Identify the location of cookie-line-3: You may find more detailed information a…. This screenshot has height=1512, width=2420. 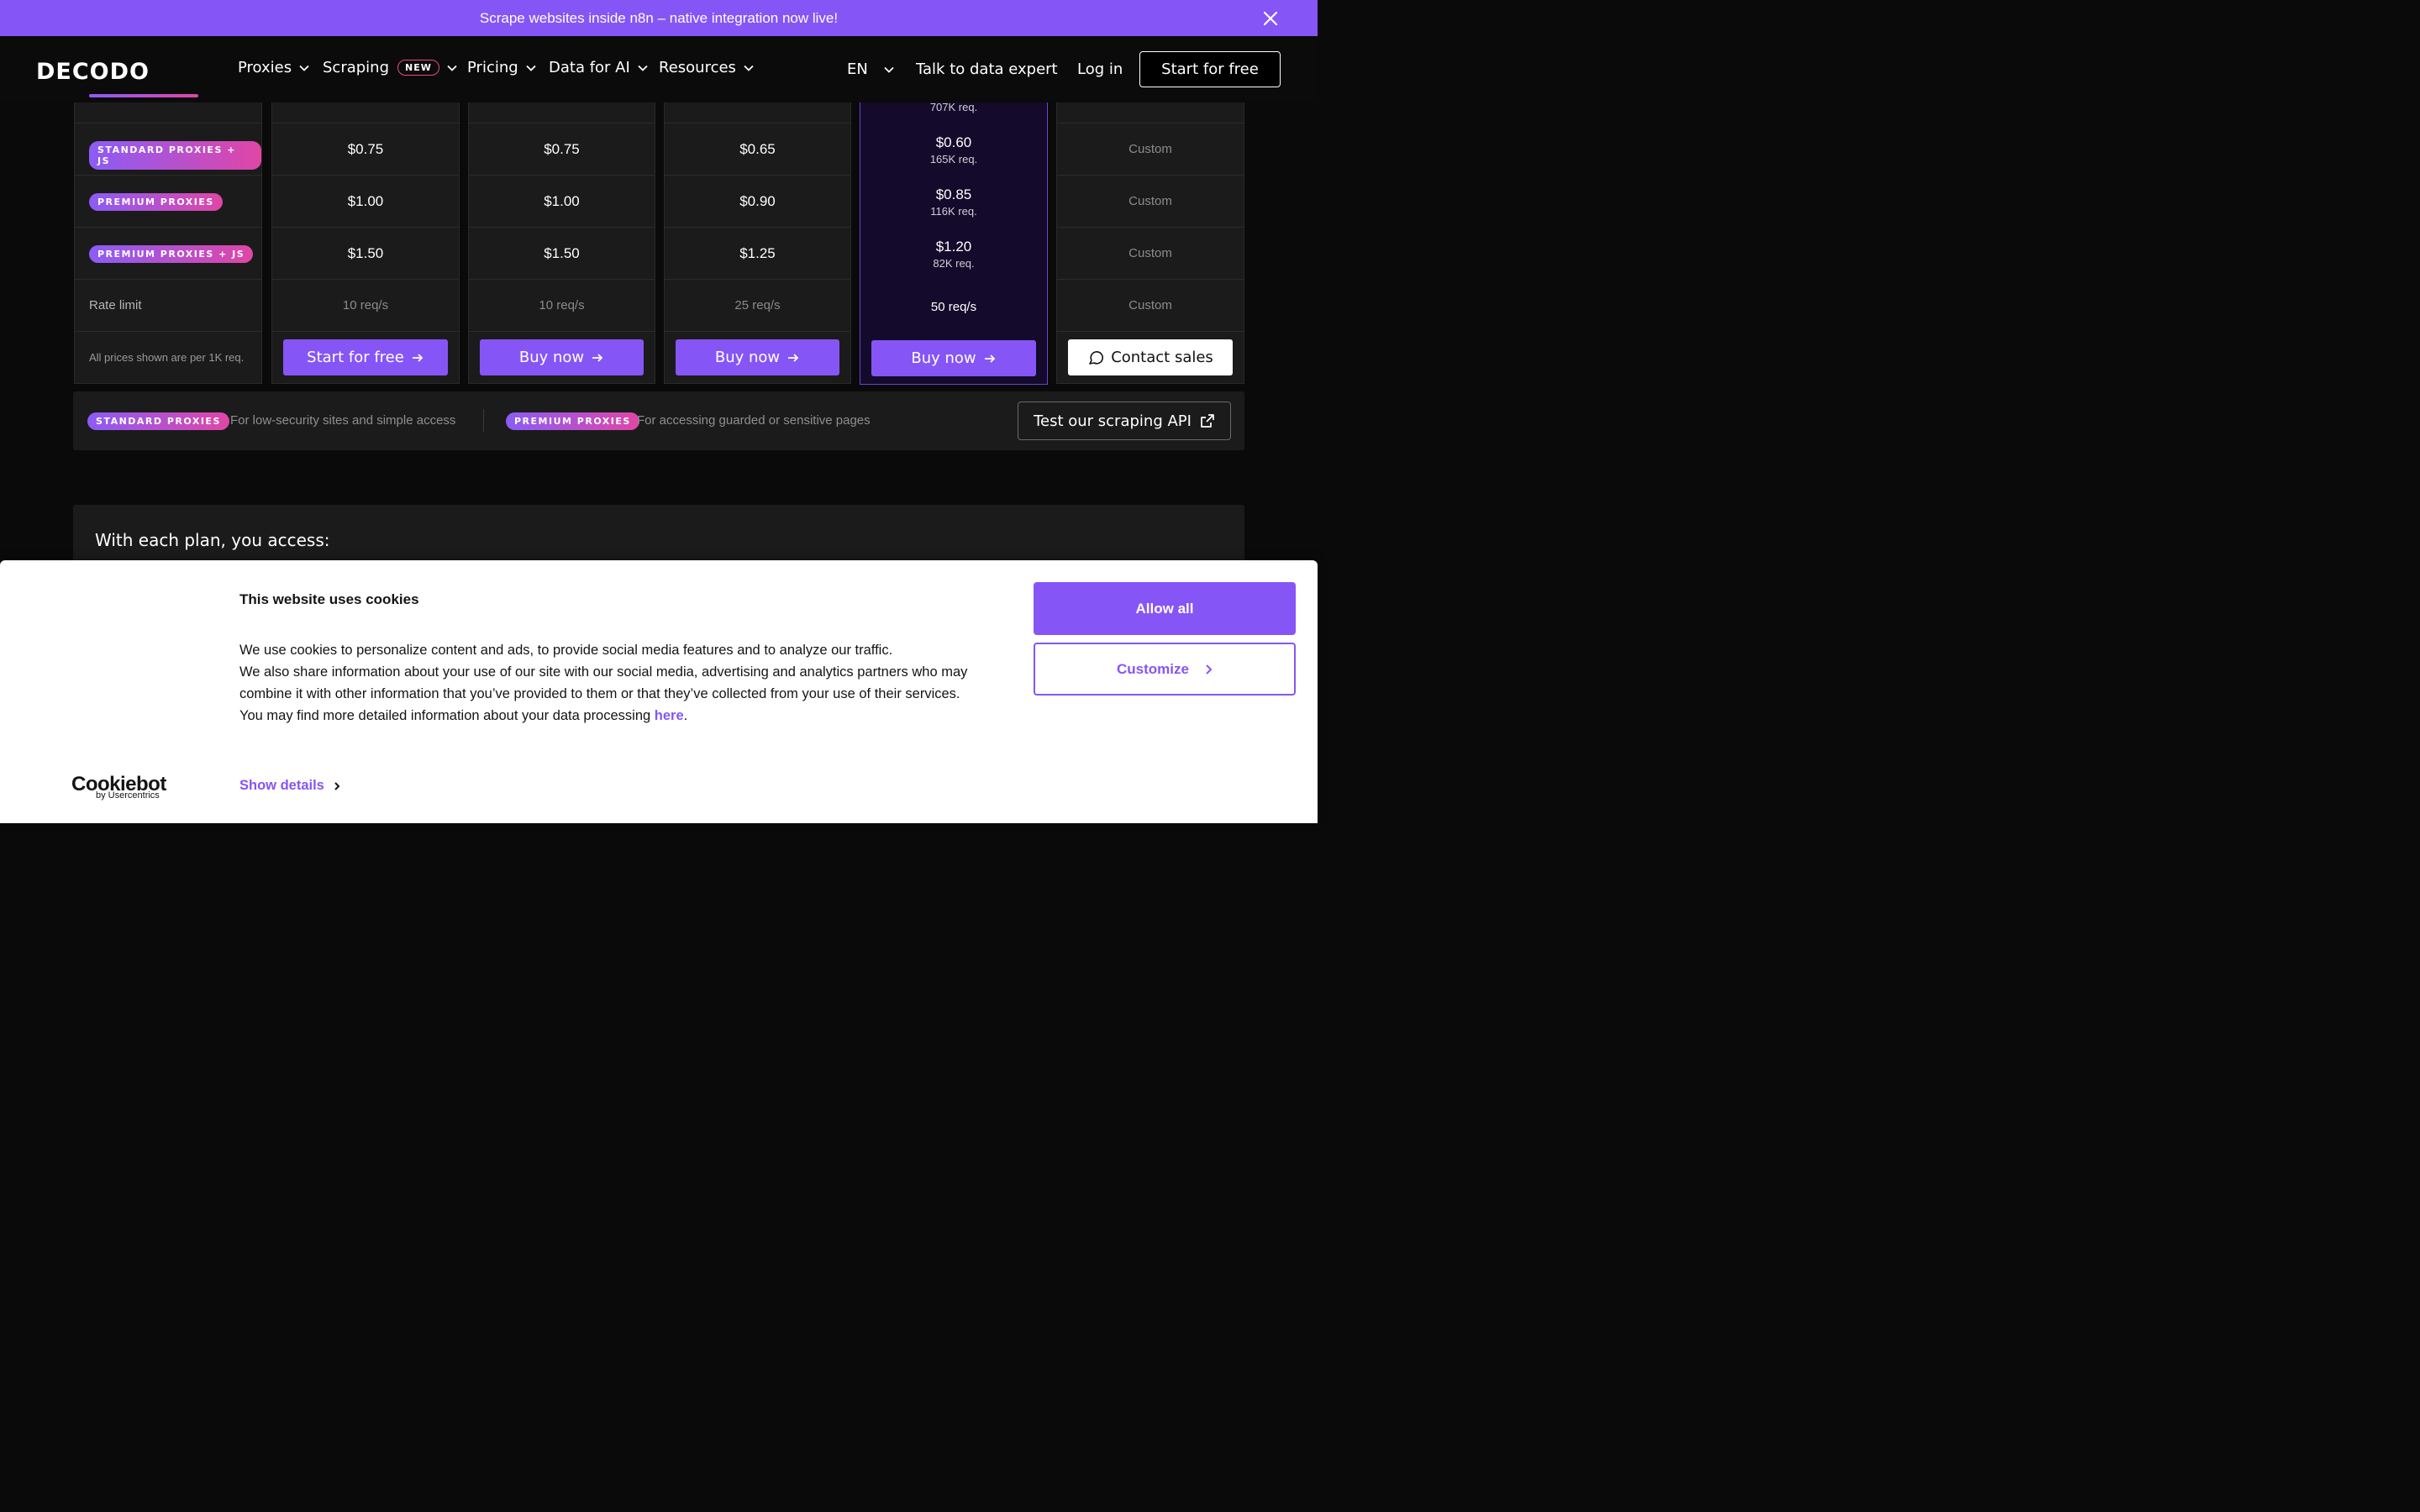
(617, 716).